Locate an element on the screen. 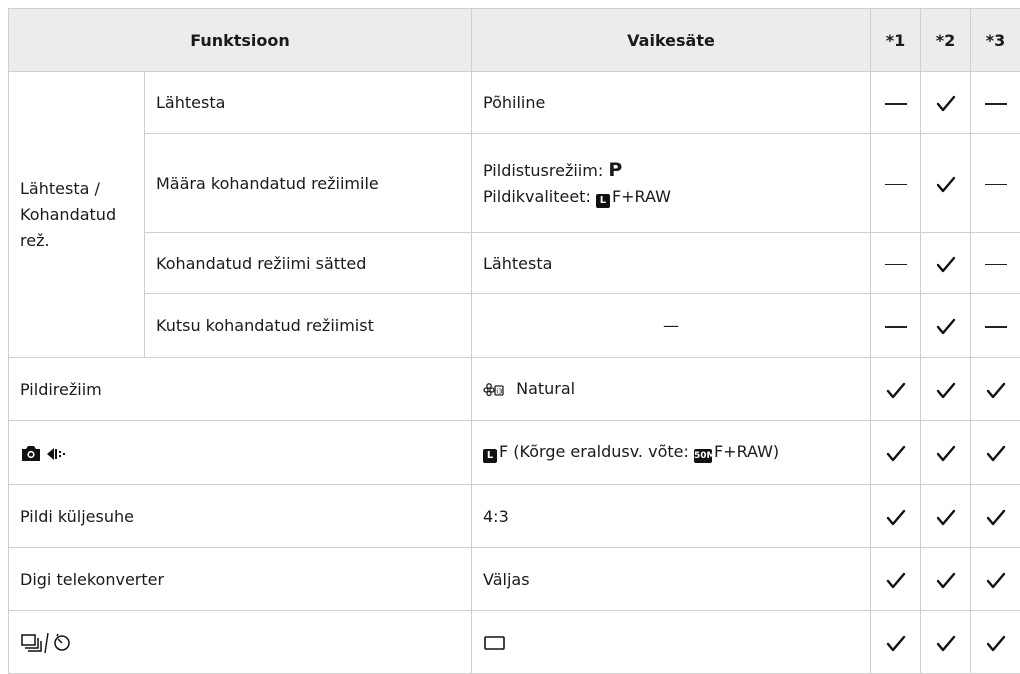  header-default: Vaikesäte is located at coordinates (671, 40).